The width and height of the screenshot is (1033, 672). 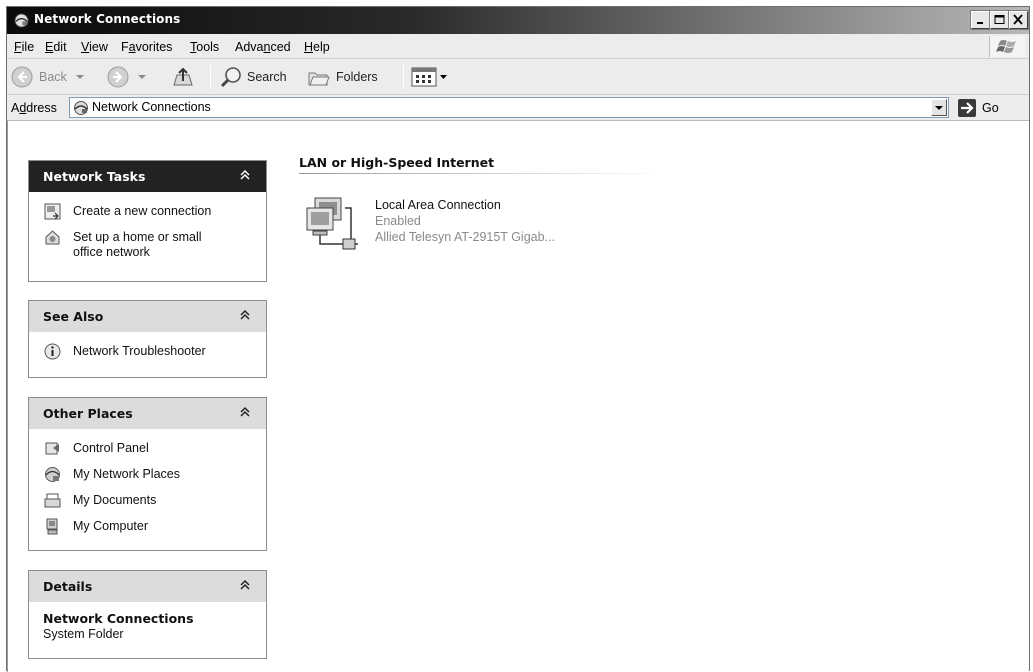 I want to click on chevron-down-icon, so click(x=939, y=108).